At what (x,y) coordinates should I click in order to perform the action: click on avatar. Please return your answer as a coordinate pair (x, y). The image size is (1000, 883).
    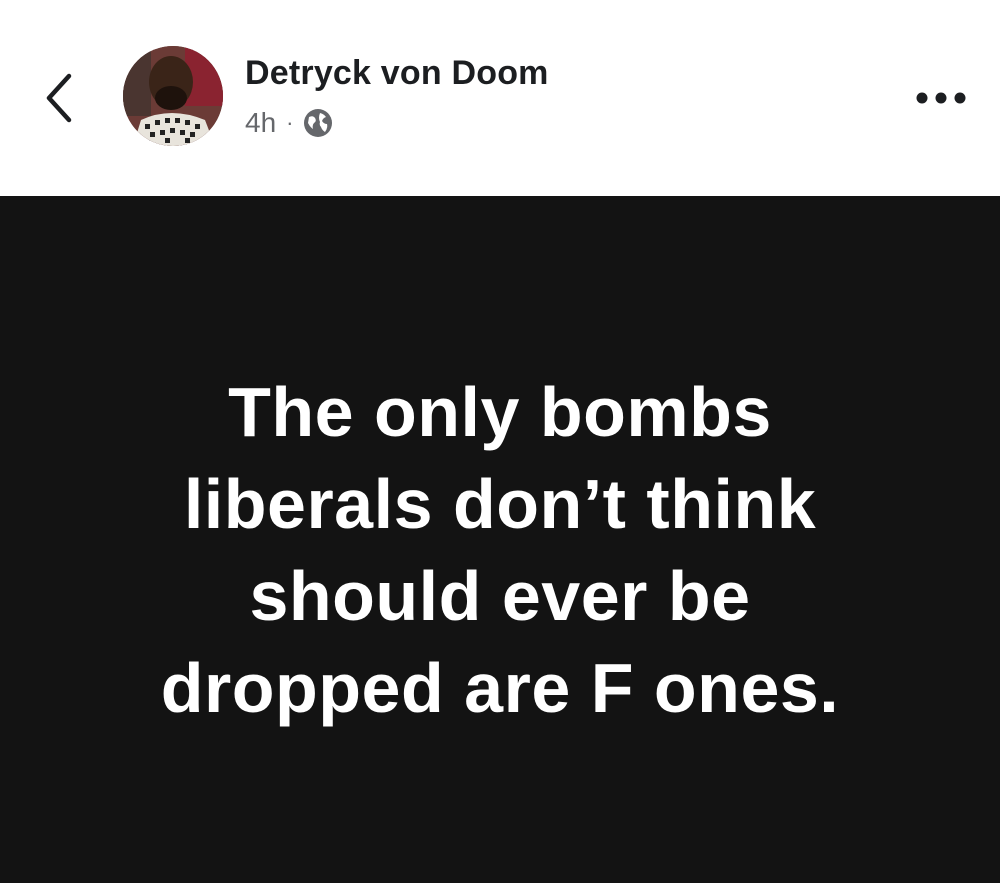
    Looking at the image, I should click on (173, 96).